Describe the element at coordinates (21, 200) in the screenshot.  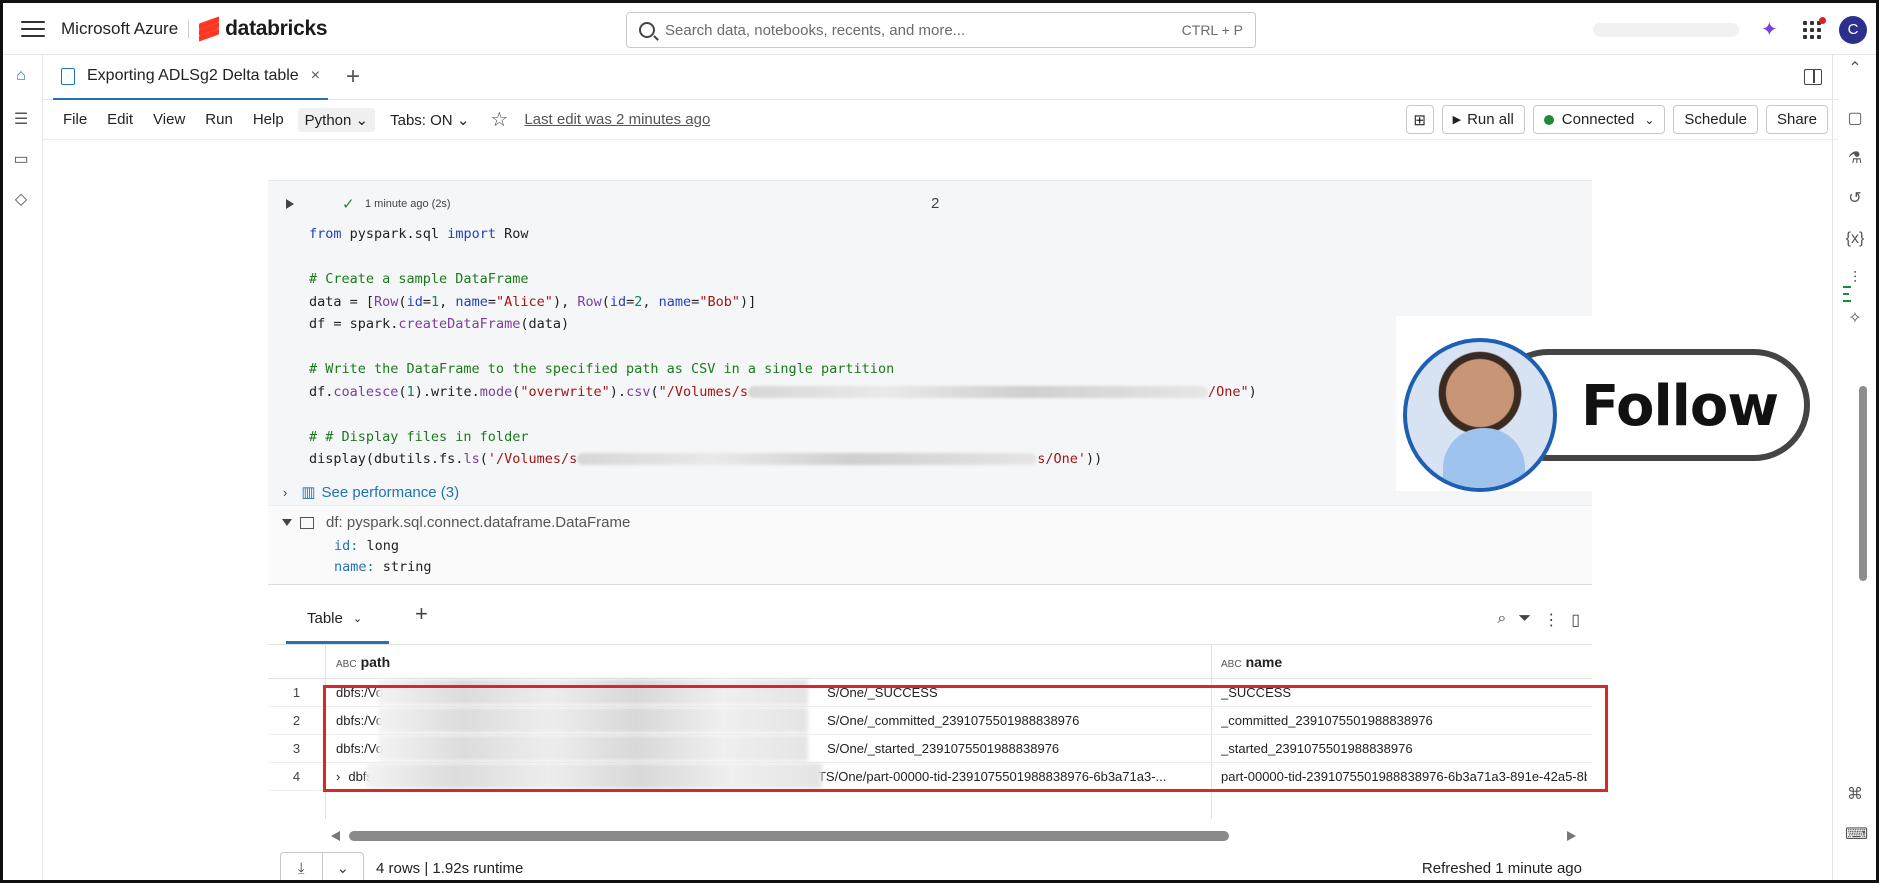
I see `catalog-shapes-icon: ◇` at that location.